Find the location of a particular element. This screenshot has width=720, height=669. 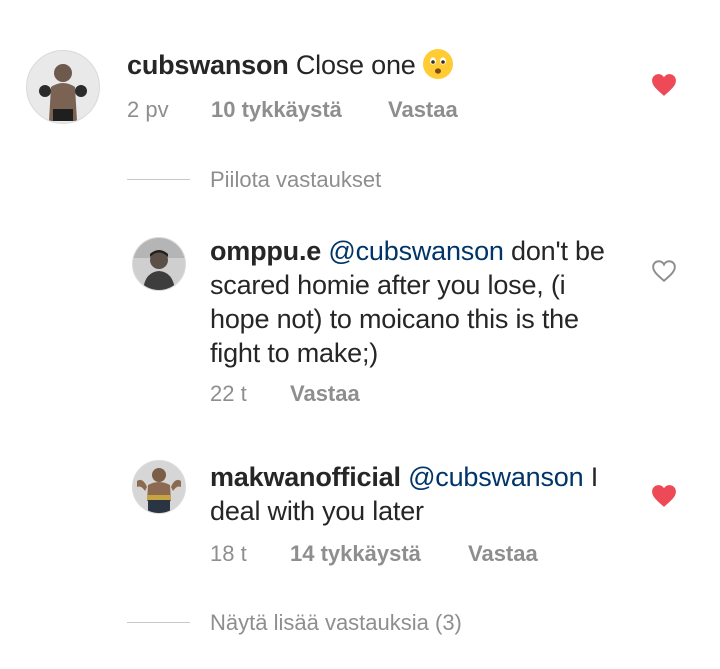

comment-time: 2 pv is located at coordinates (148, 109).